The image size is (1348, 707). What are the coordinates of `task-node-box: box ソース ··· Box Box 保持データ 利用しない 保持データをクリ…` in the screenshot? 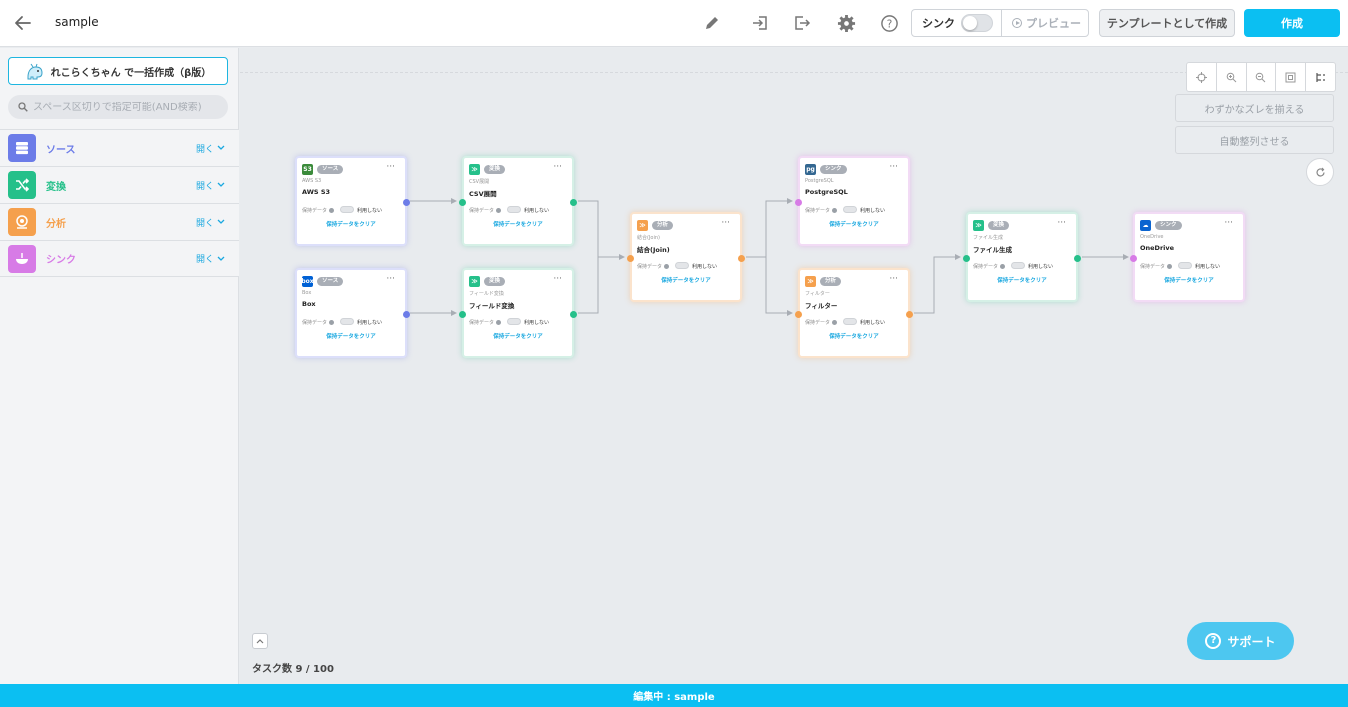 It's located at (352, 313).